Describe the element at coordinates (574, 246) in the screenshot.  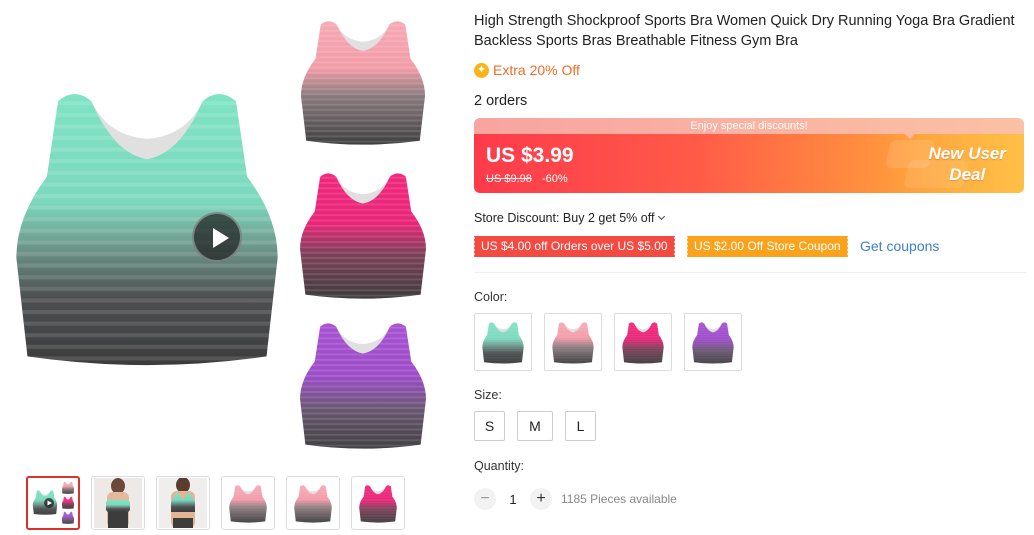
I see `coupon-orders-over: US $4.00 off Orders over US $5.00` at that location.